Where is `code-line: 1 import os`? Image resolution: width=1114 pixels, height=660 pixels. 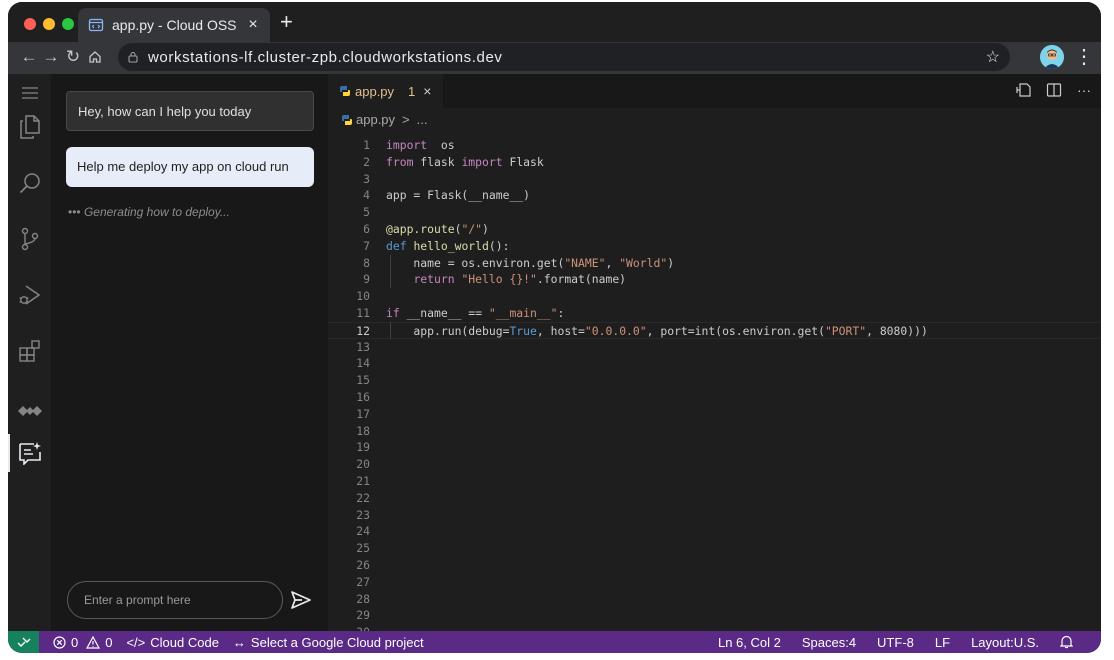
code-line: 1 import os is located at coordinates (714, 145).